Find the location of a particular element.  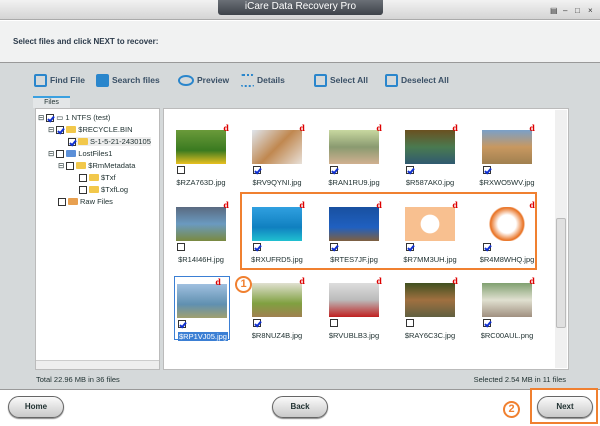

back-button: Back is located at coordinates (300, 407).